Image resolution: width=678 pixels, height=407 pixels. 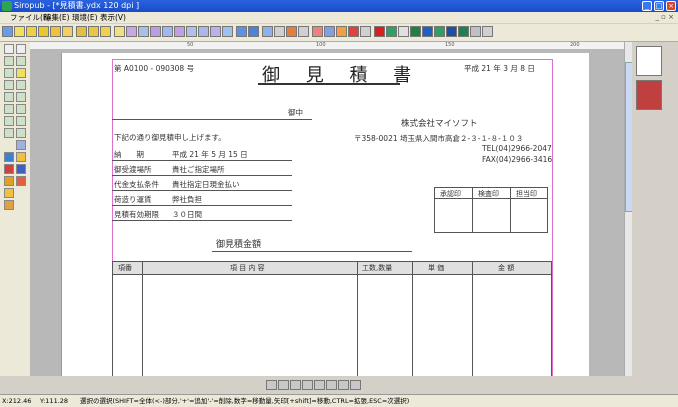 What do you see at coordinates (9, 109) in the screenshot?
I see `tool-i-icon` at bounding box center [9, 109].